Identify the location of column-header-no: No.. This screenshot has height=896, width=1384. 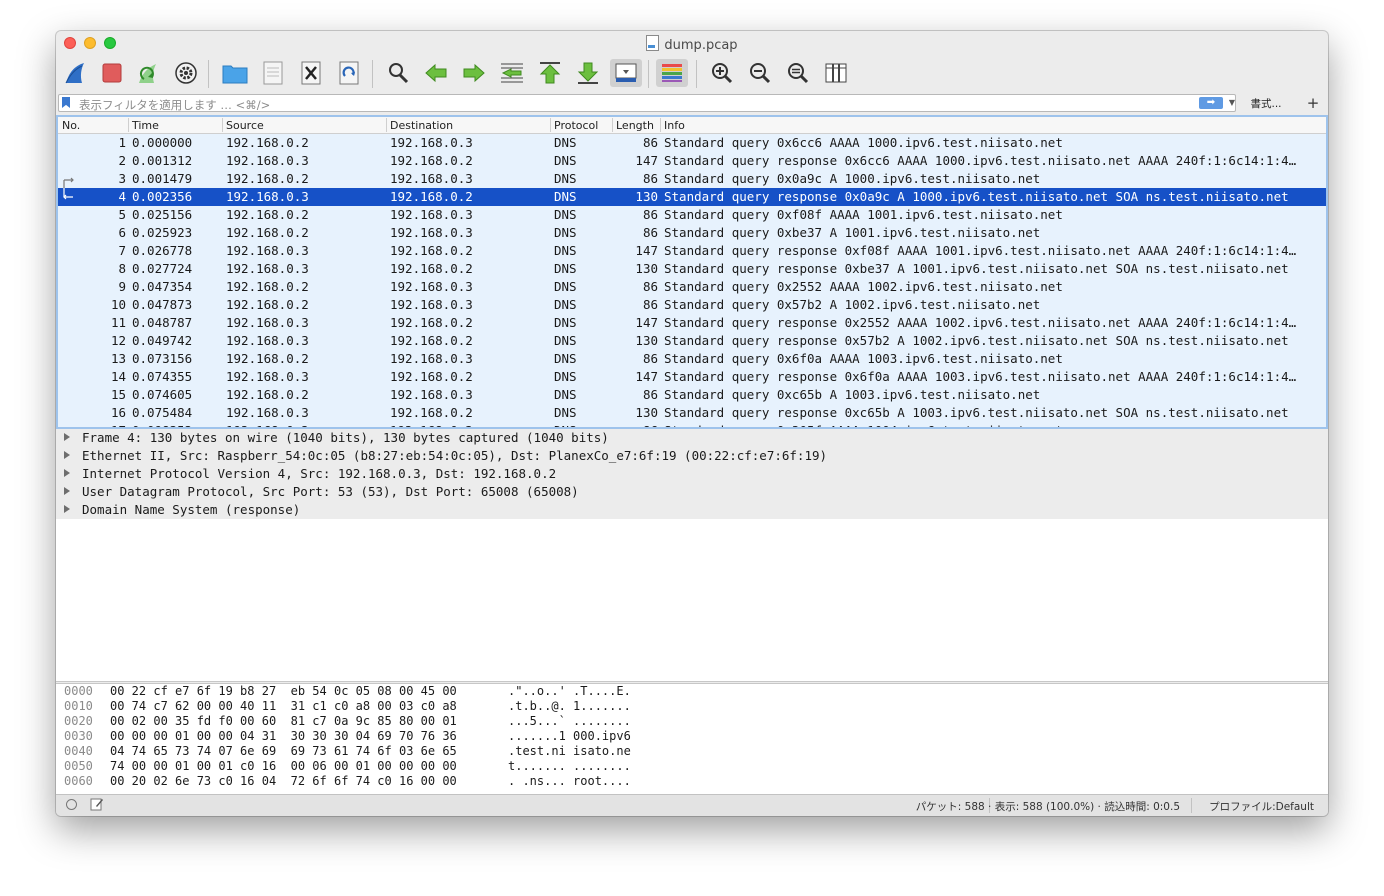
(71, 125).